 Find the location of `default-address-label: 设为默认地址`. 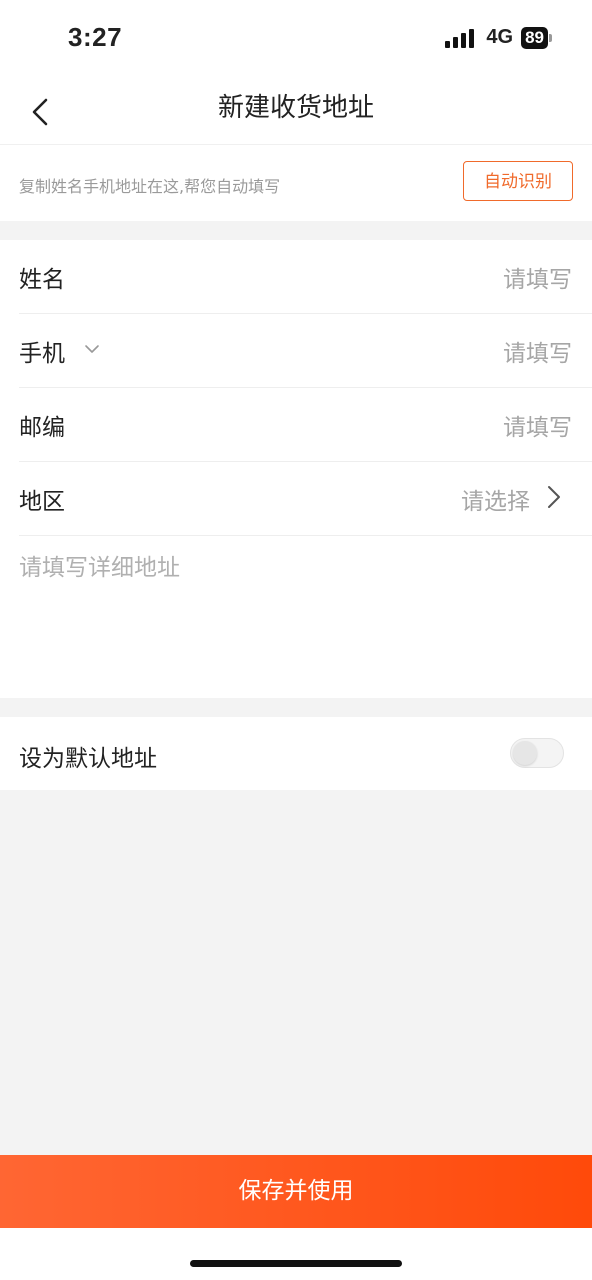

default-address-label: 设为默认地址 is located at coordinates (88, 759).